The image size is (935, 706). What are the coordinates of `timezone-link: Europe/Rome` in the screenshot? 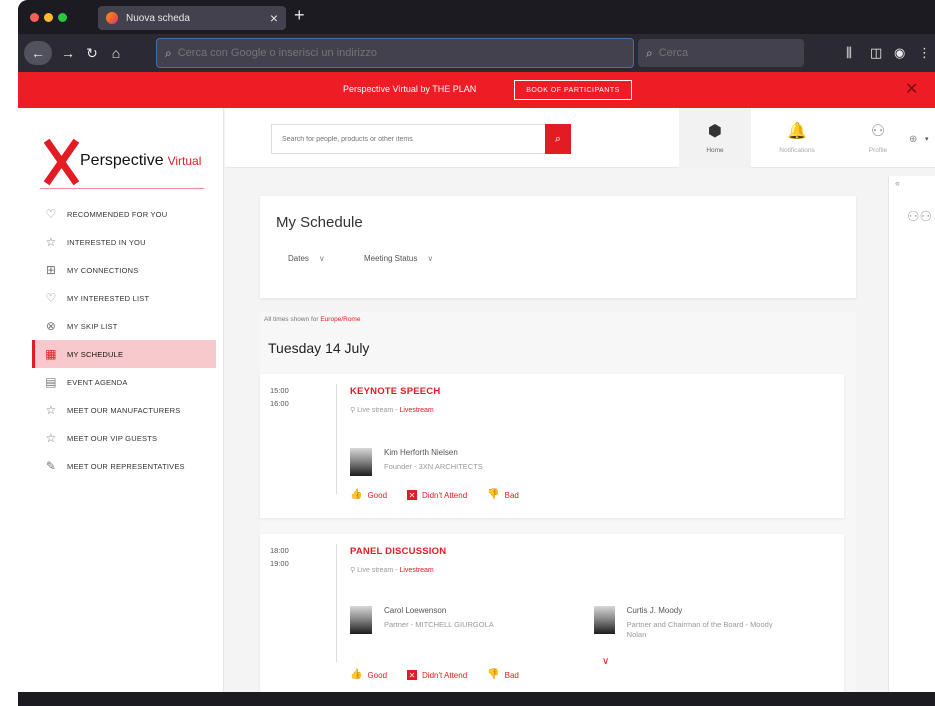 It's located at (340, 319).